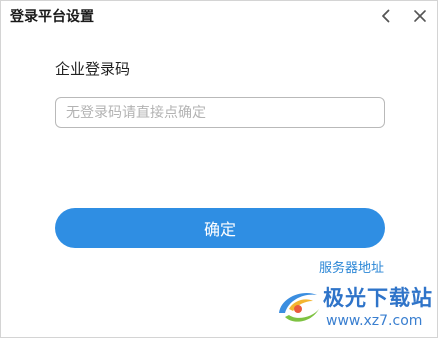 The image size is (438, 338). I want to click on watermark-name: 极光下载站, so click(378, 298).